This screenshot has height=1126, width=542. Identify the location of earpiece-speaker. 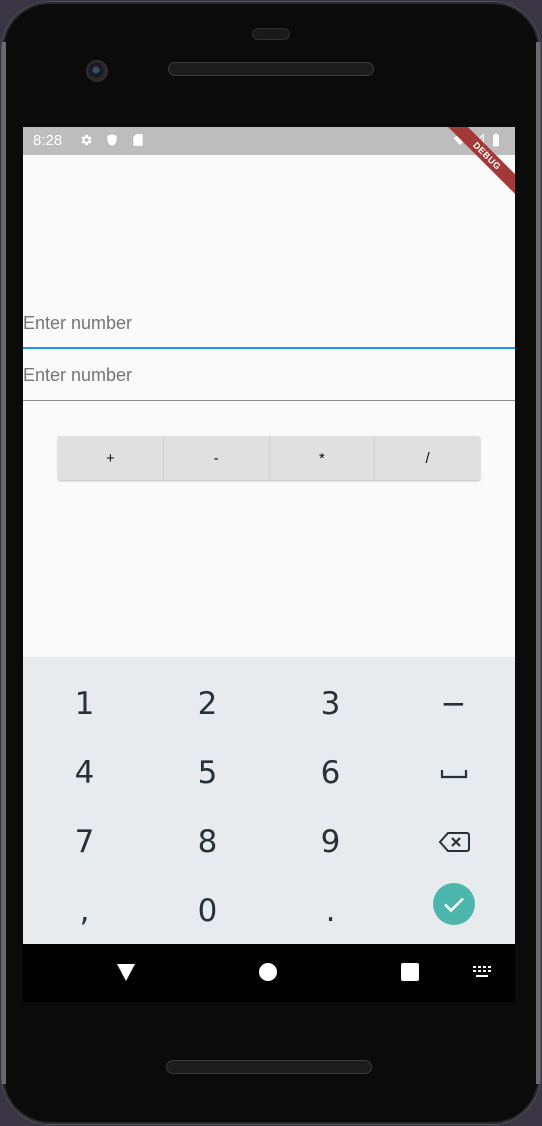
(271, 69).